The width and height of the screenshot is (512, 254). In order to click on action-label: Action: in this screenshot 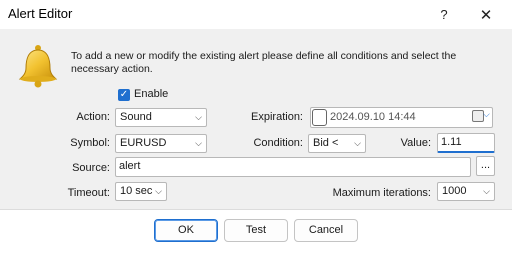, I will do `click(93, 117)`.